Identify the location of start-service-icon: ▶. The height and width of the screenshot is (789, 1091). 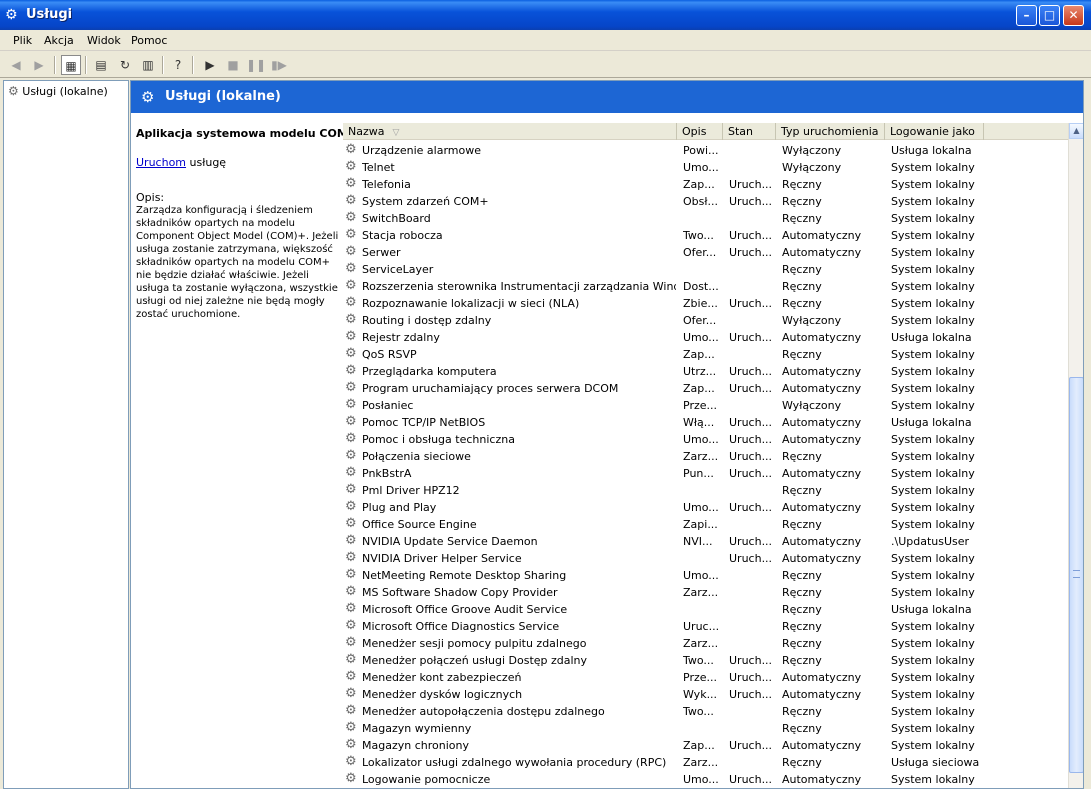
(210, 65).